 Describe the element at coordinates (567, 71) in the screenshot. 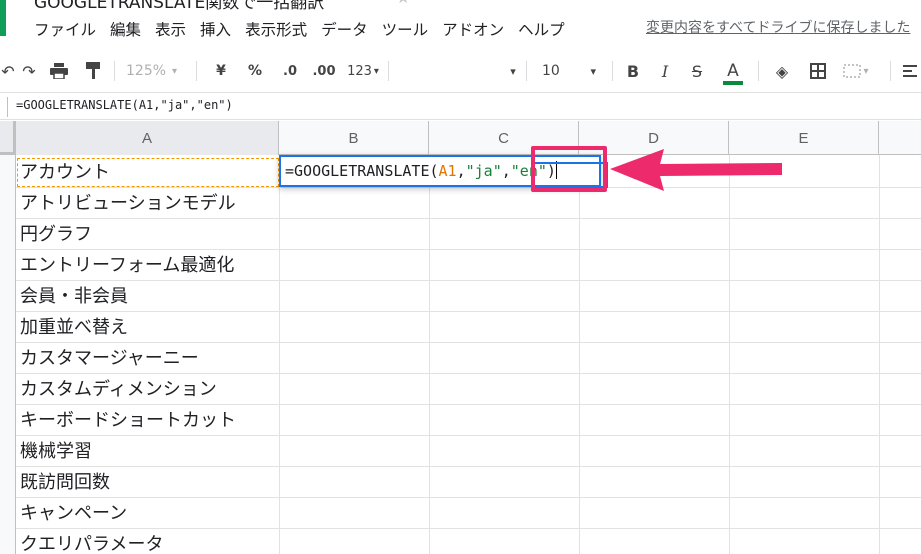

I see `font-size-select: 10 ▾` at that location.